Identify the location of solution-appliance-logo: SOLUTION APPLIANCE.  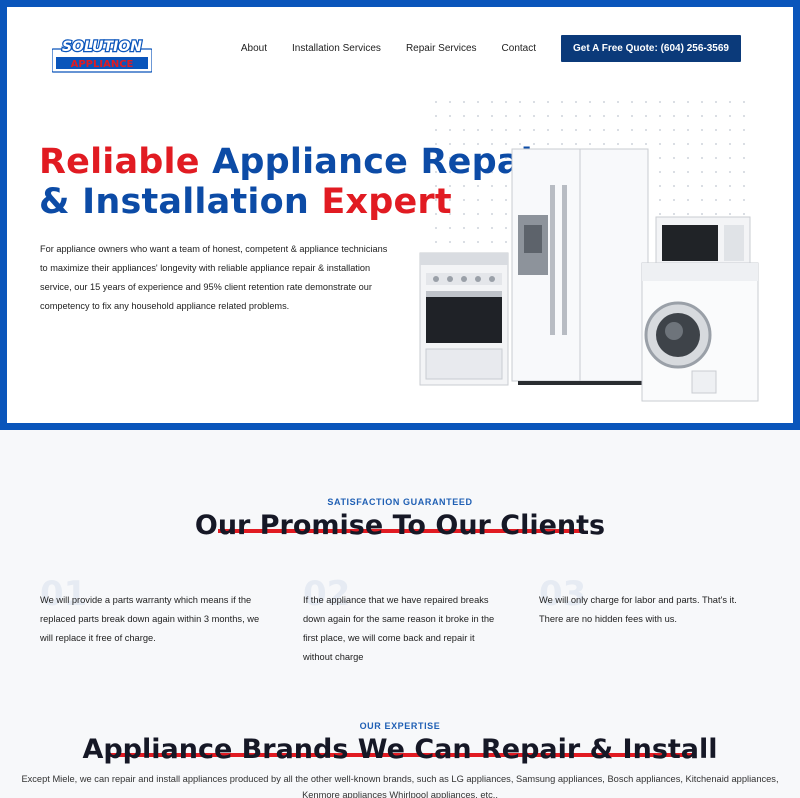
(102, 55).